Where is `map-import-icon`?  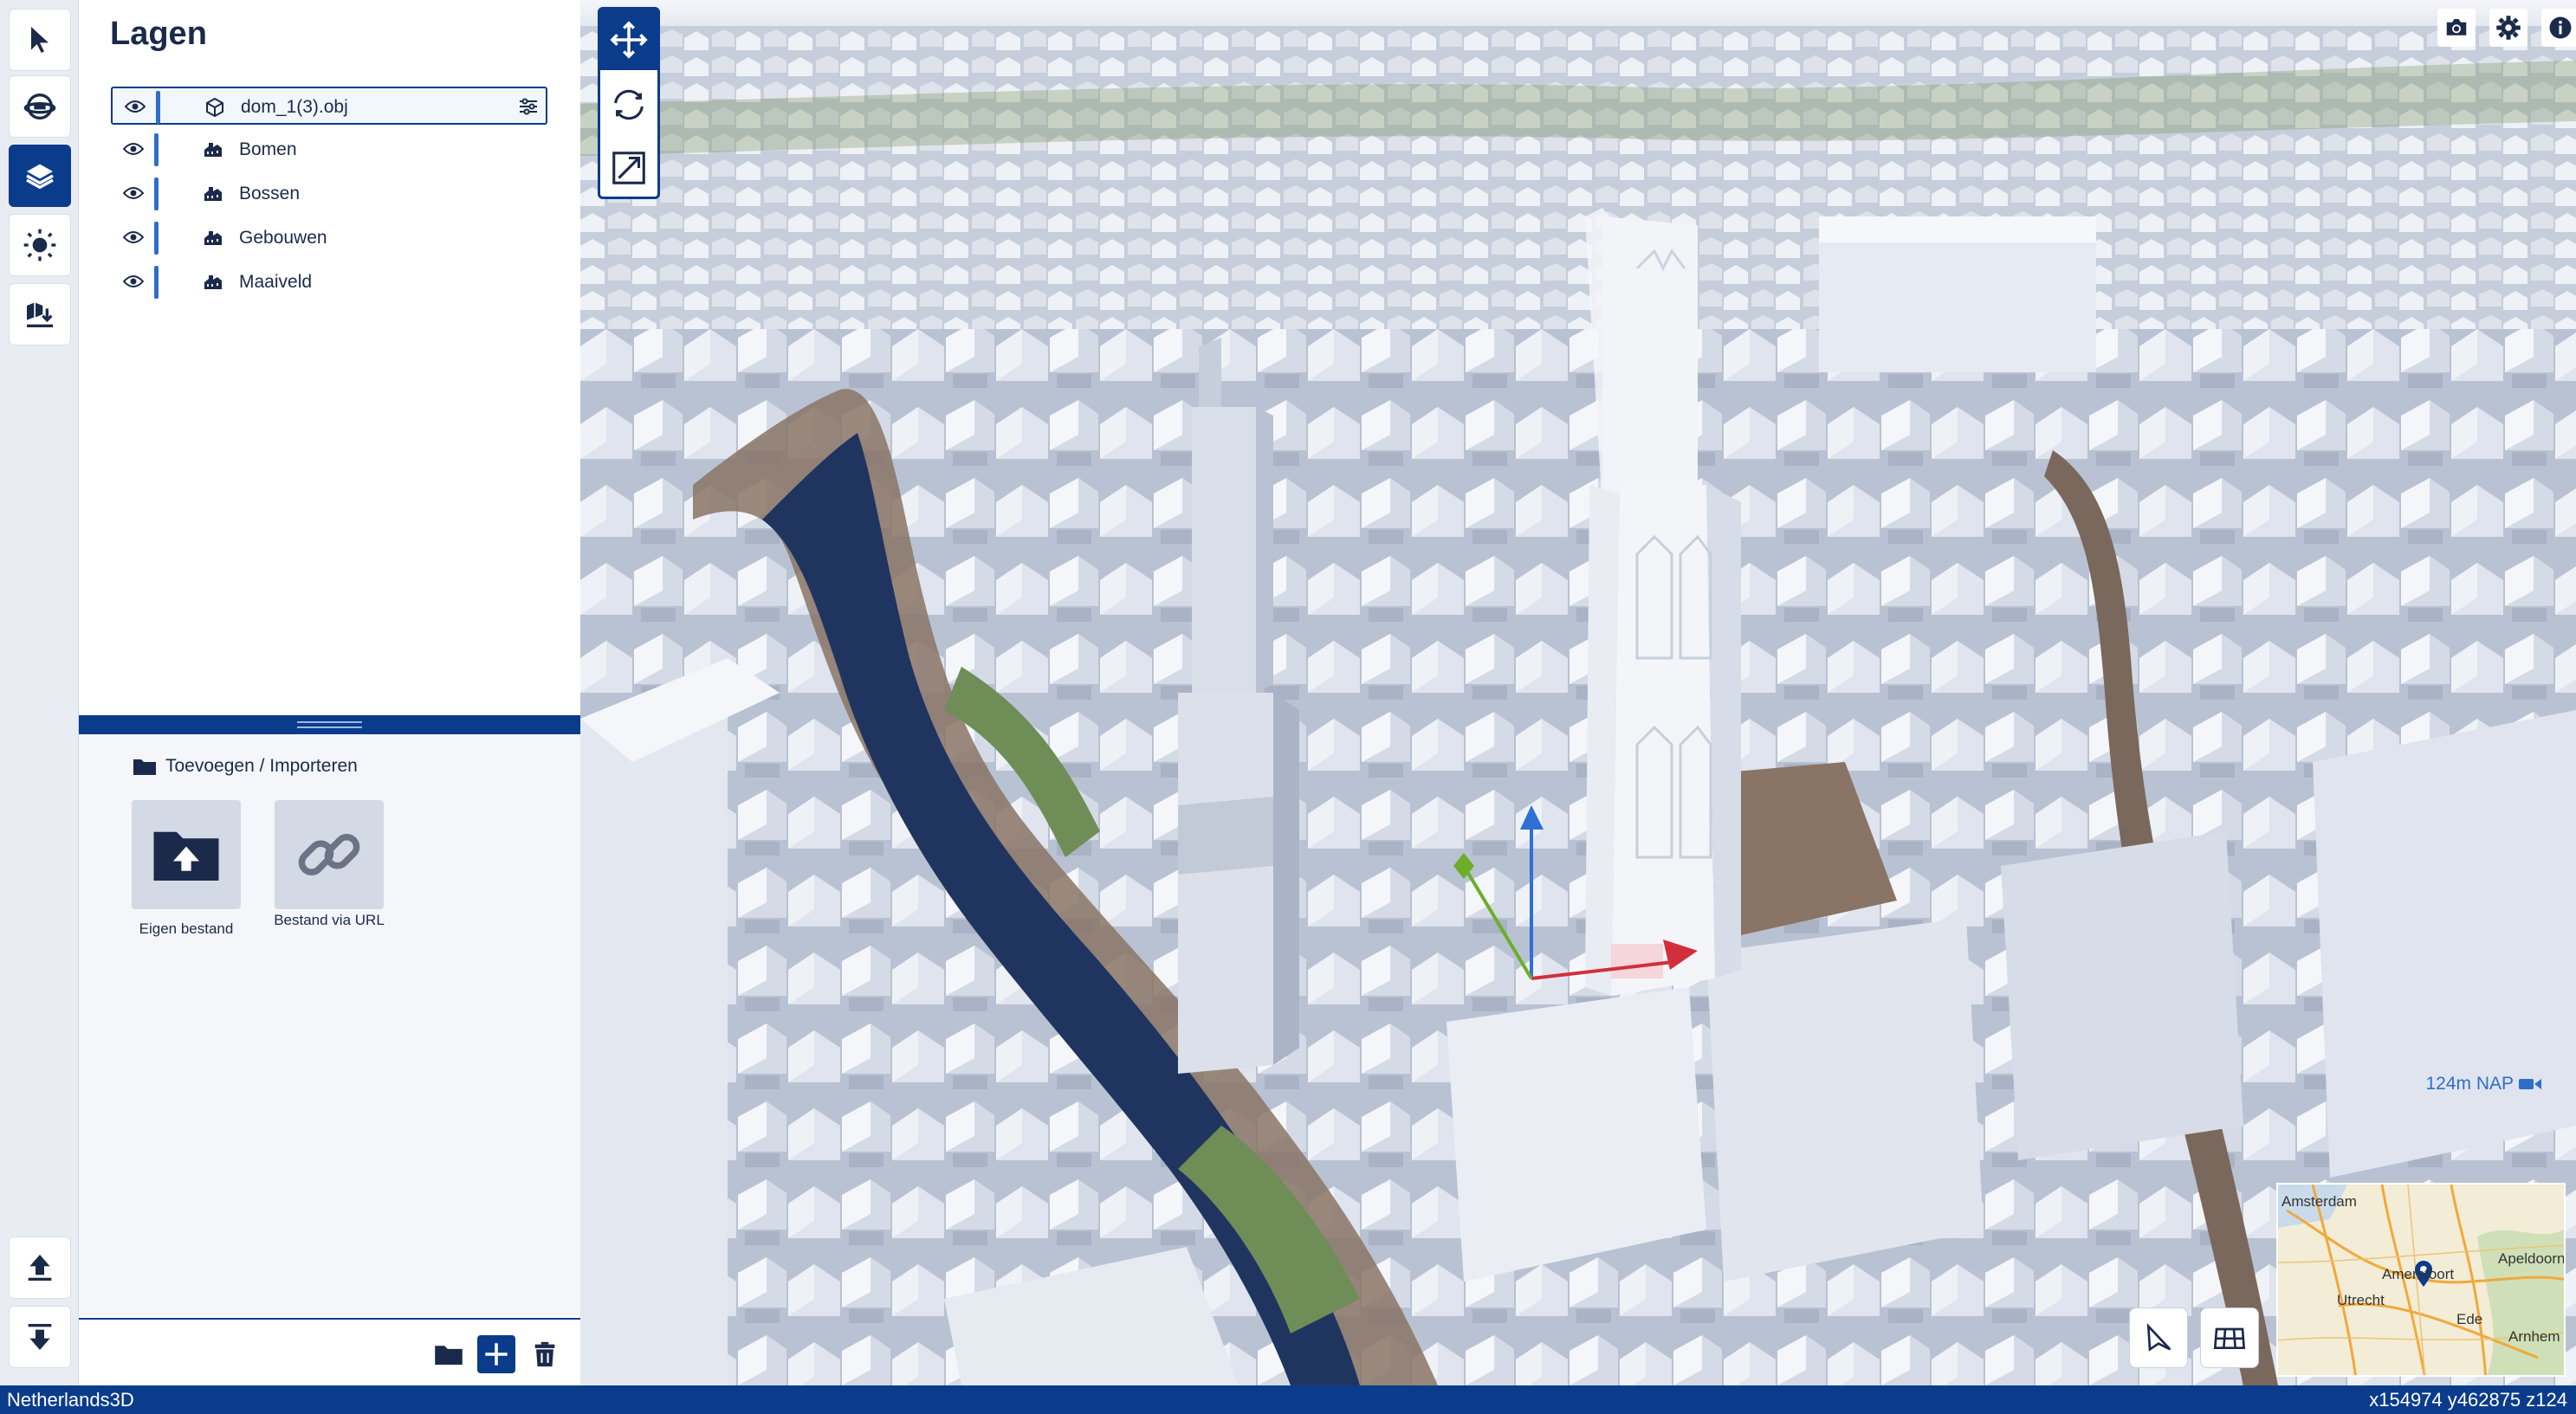
map-import-icon is located at coordinates (40, 314).